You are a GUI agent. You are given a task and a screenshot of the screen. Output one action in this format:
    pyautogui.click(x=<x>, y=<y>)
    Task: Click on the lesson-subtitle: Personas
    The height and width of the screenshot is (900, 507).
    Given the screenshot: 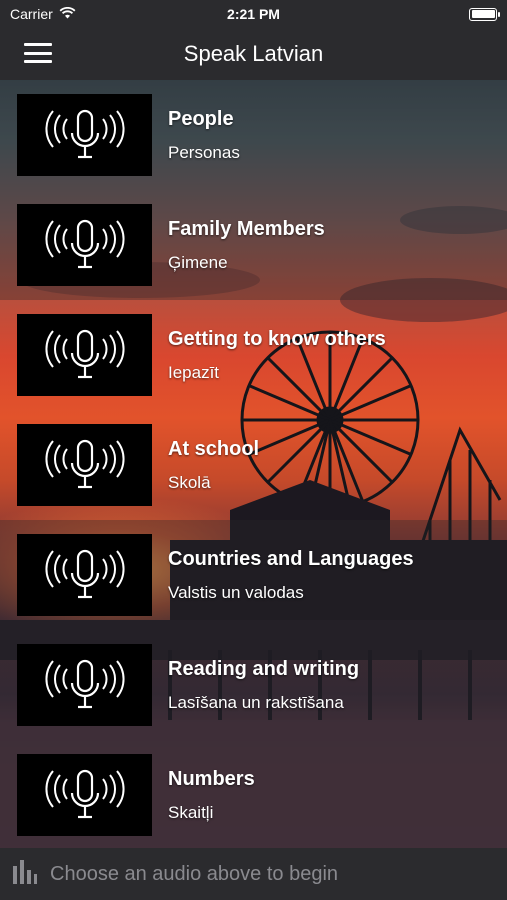 What is the action you would take?
    pyautogui.click(x=204, y=152)
    